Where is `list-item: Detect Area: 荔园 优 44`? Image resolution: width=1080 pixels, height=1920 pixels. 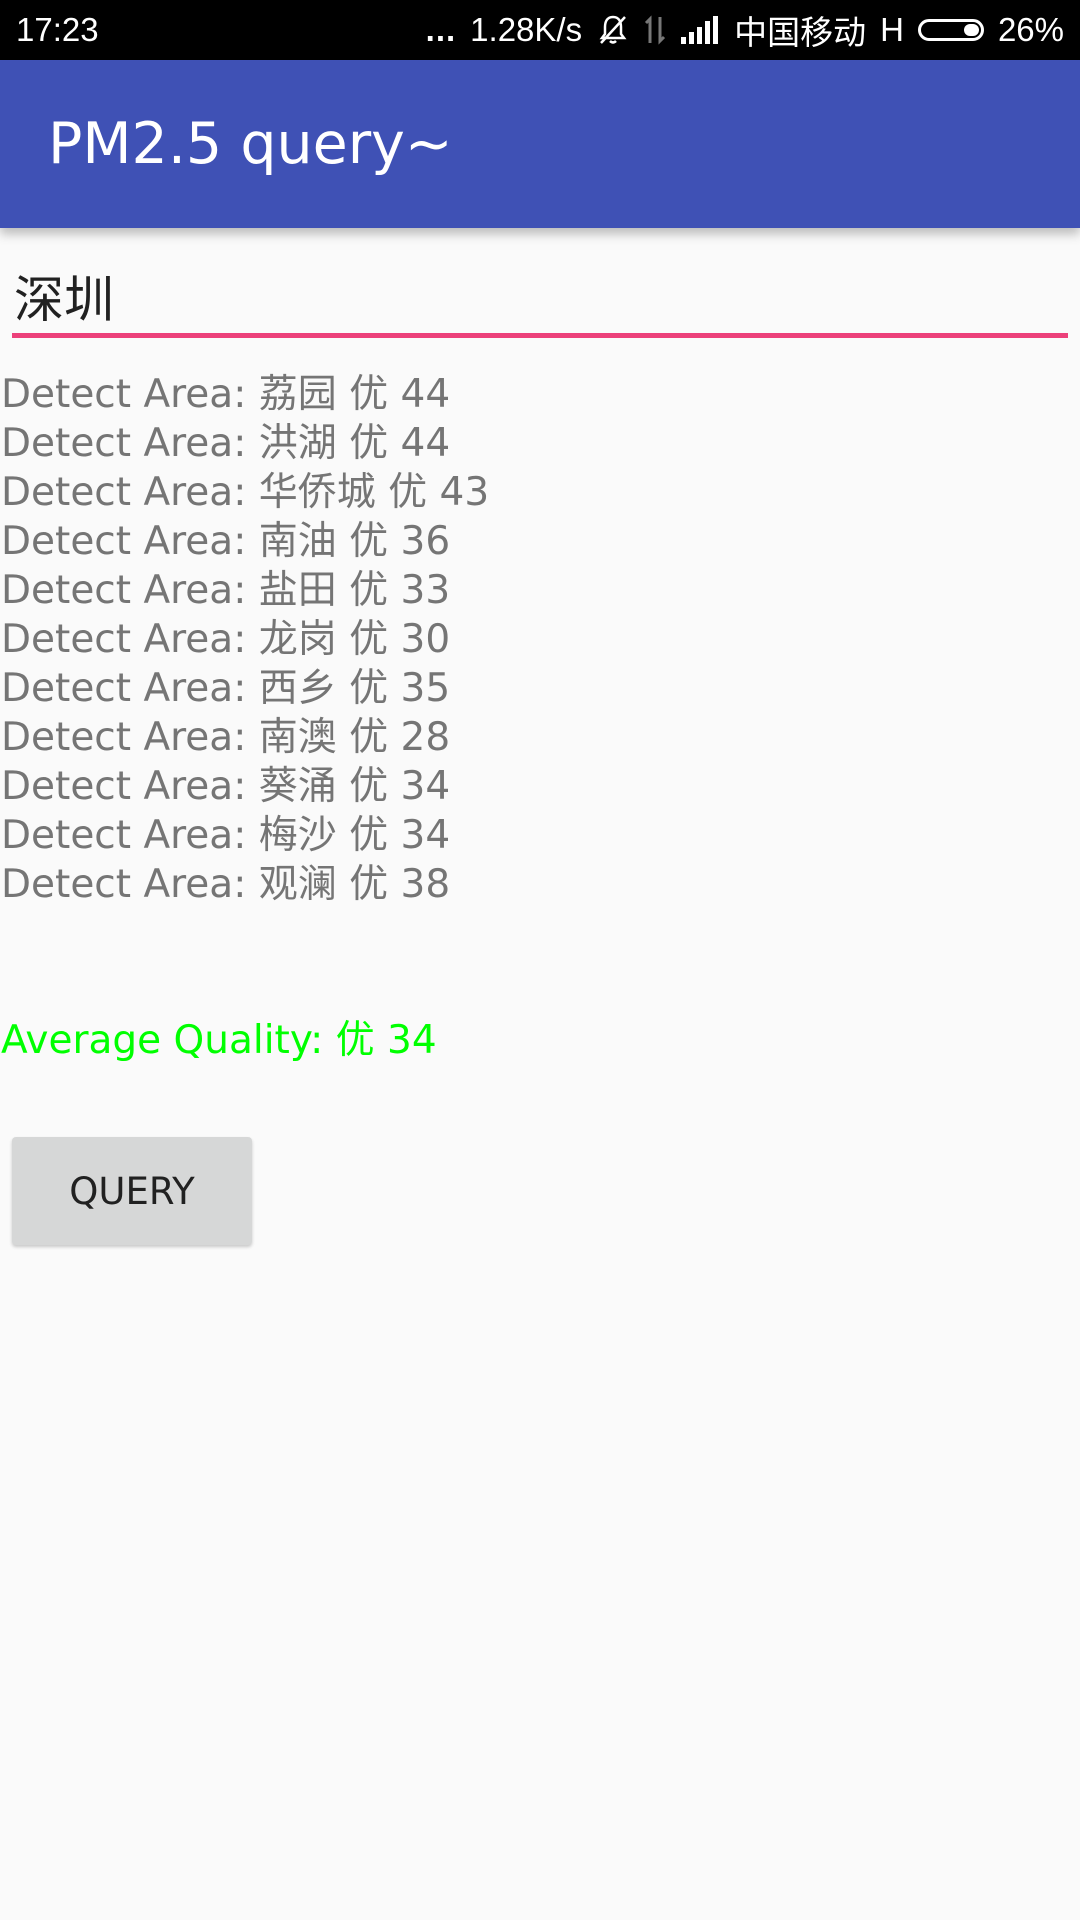
list-item: Detect Area: 荔园 优 44 is located at coordinates (226, 394).